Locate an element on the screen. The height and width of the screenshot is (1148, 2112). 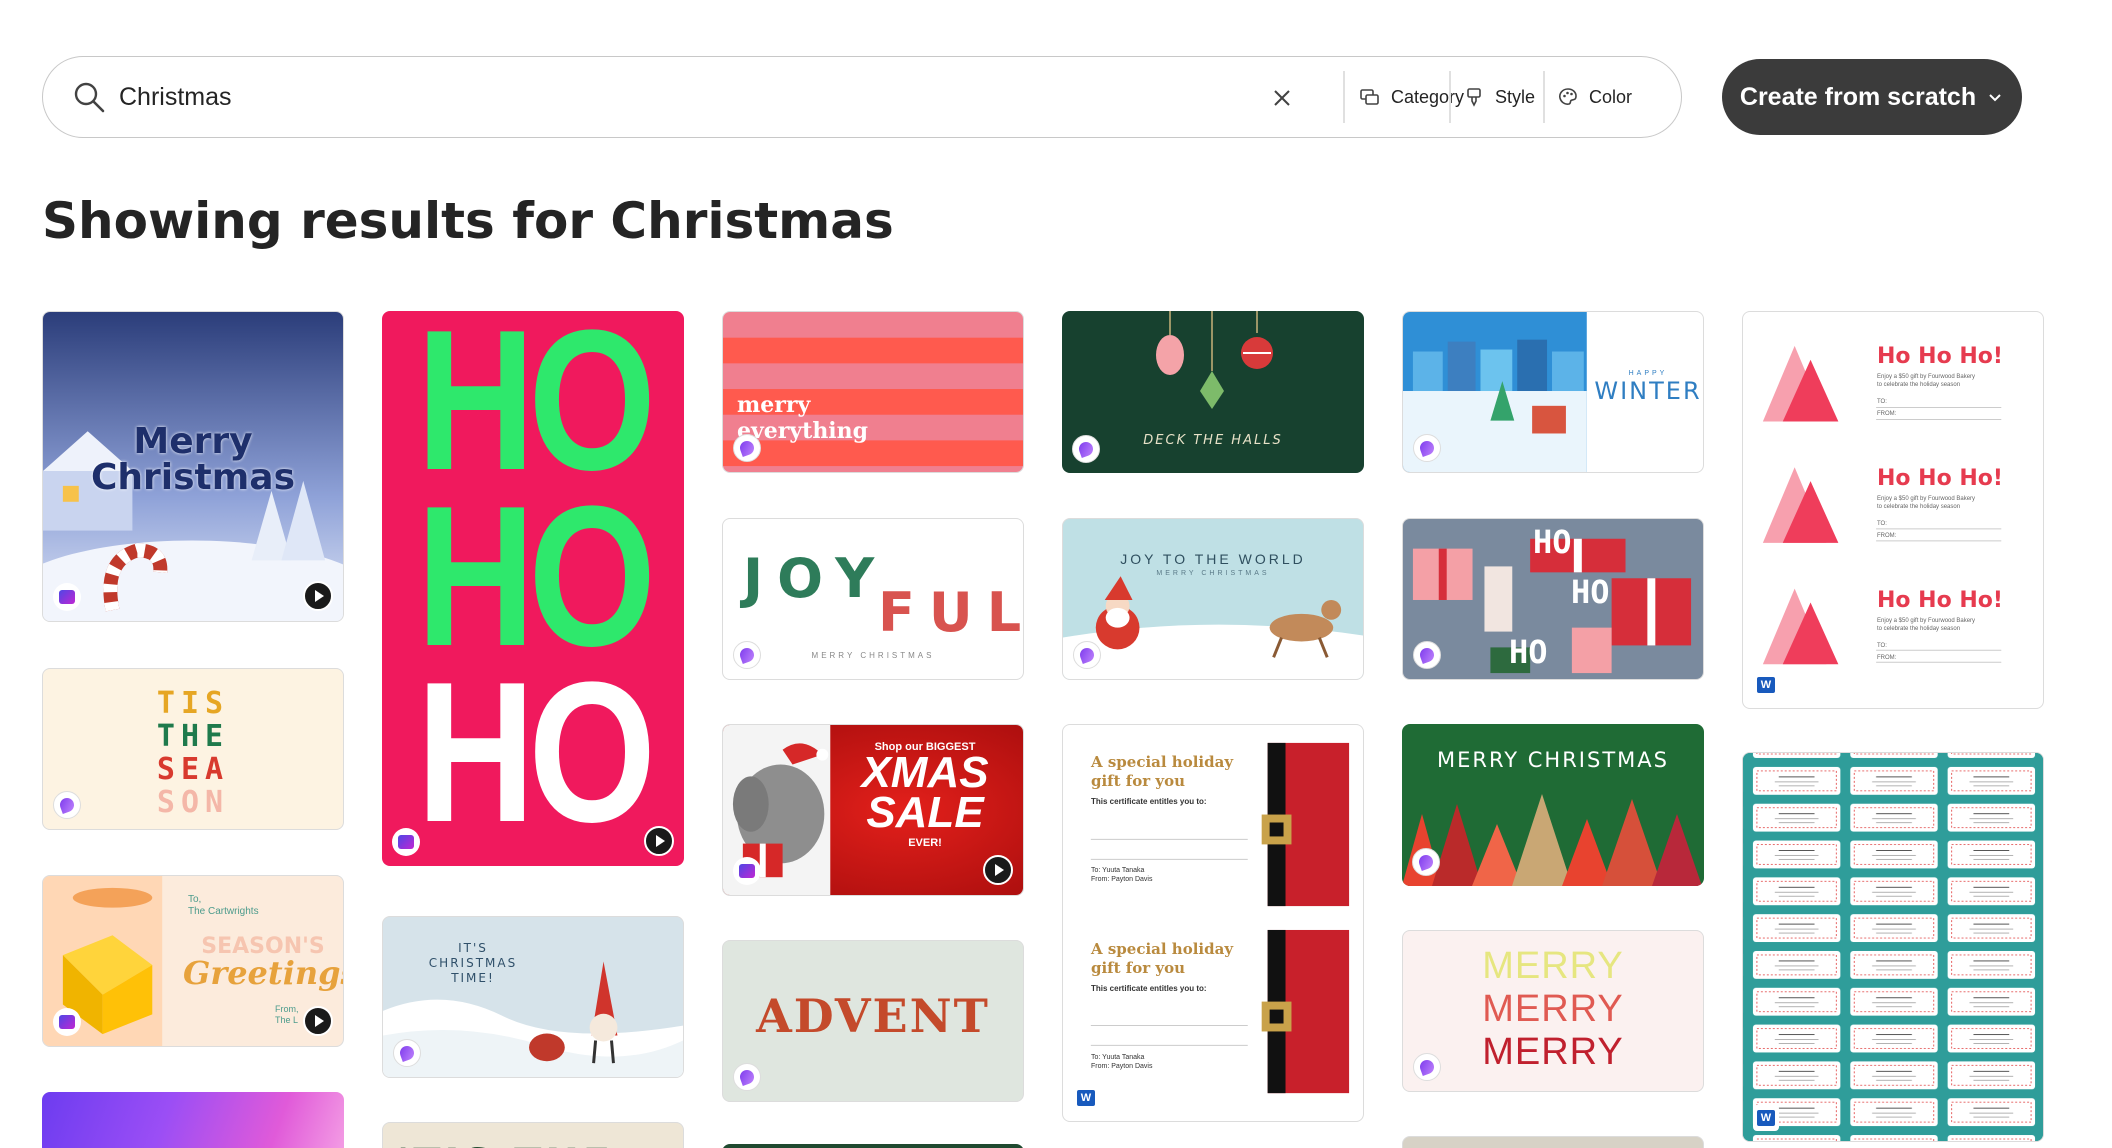
template-card-tis-the-season: TIS THE SEA SON is located at coordinates (193, 749).